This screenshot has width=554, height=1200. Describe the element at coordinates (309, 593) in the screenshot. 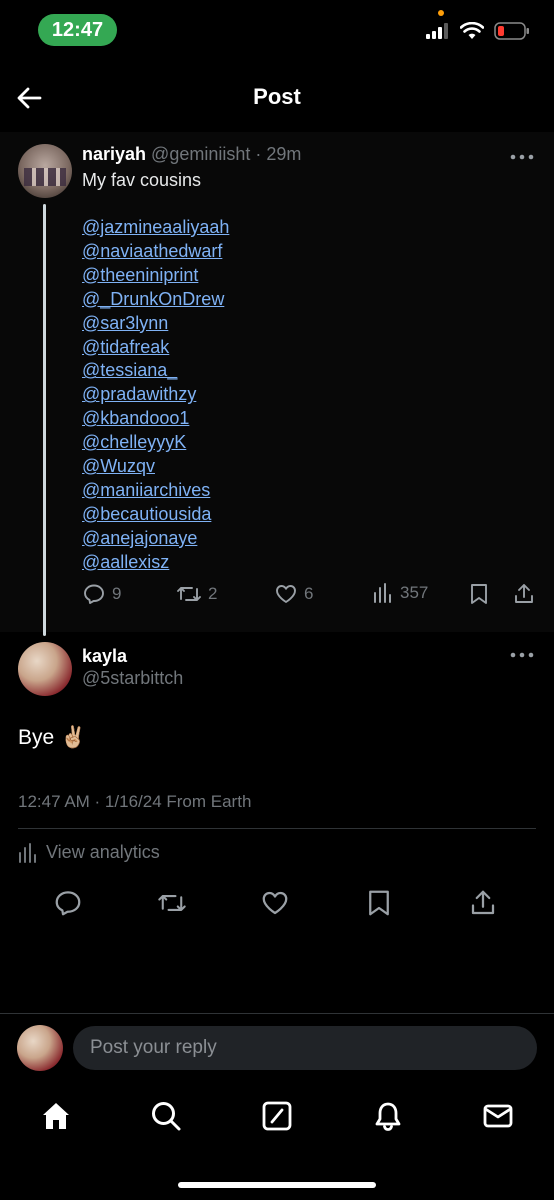

I see `like-count: 6` at that location.